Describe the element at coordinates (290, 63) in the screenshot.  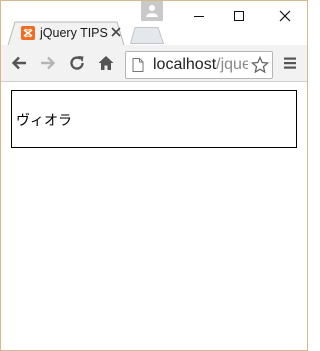
I see `hamburger-menu-icon` at that location.